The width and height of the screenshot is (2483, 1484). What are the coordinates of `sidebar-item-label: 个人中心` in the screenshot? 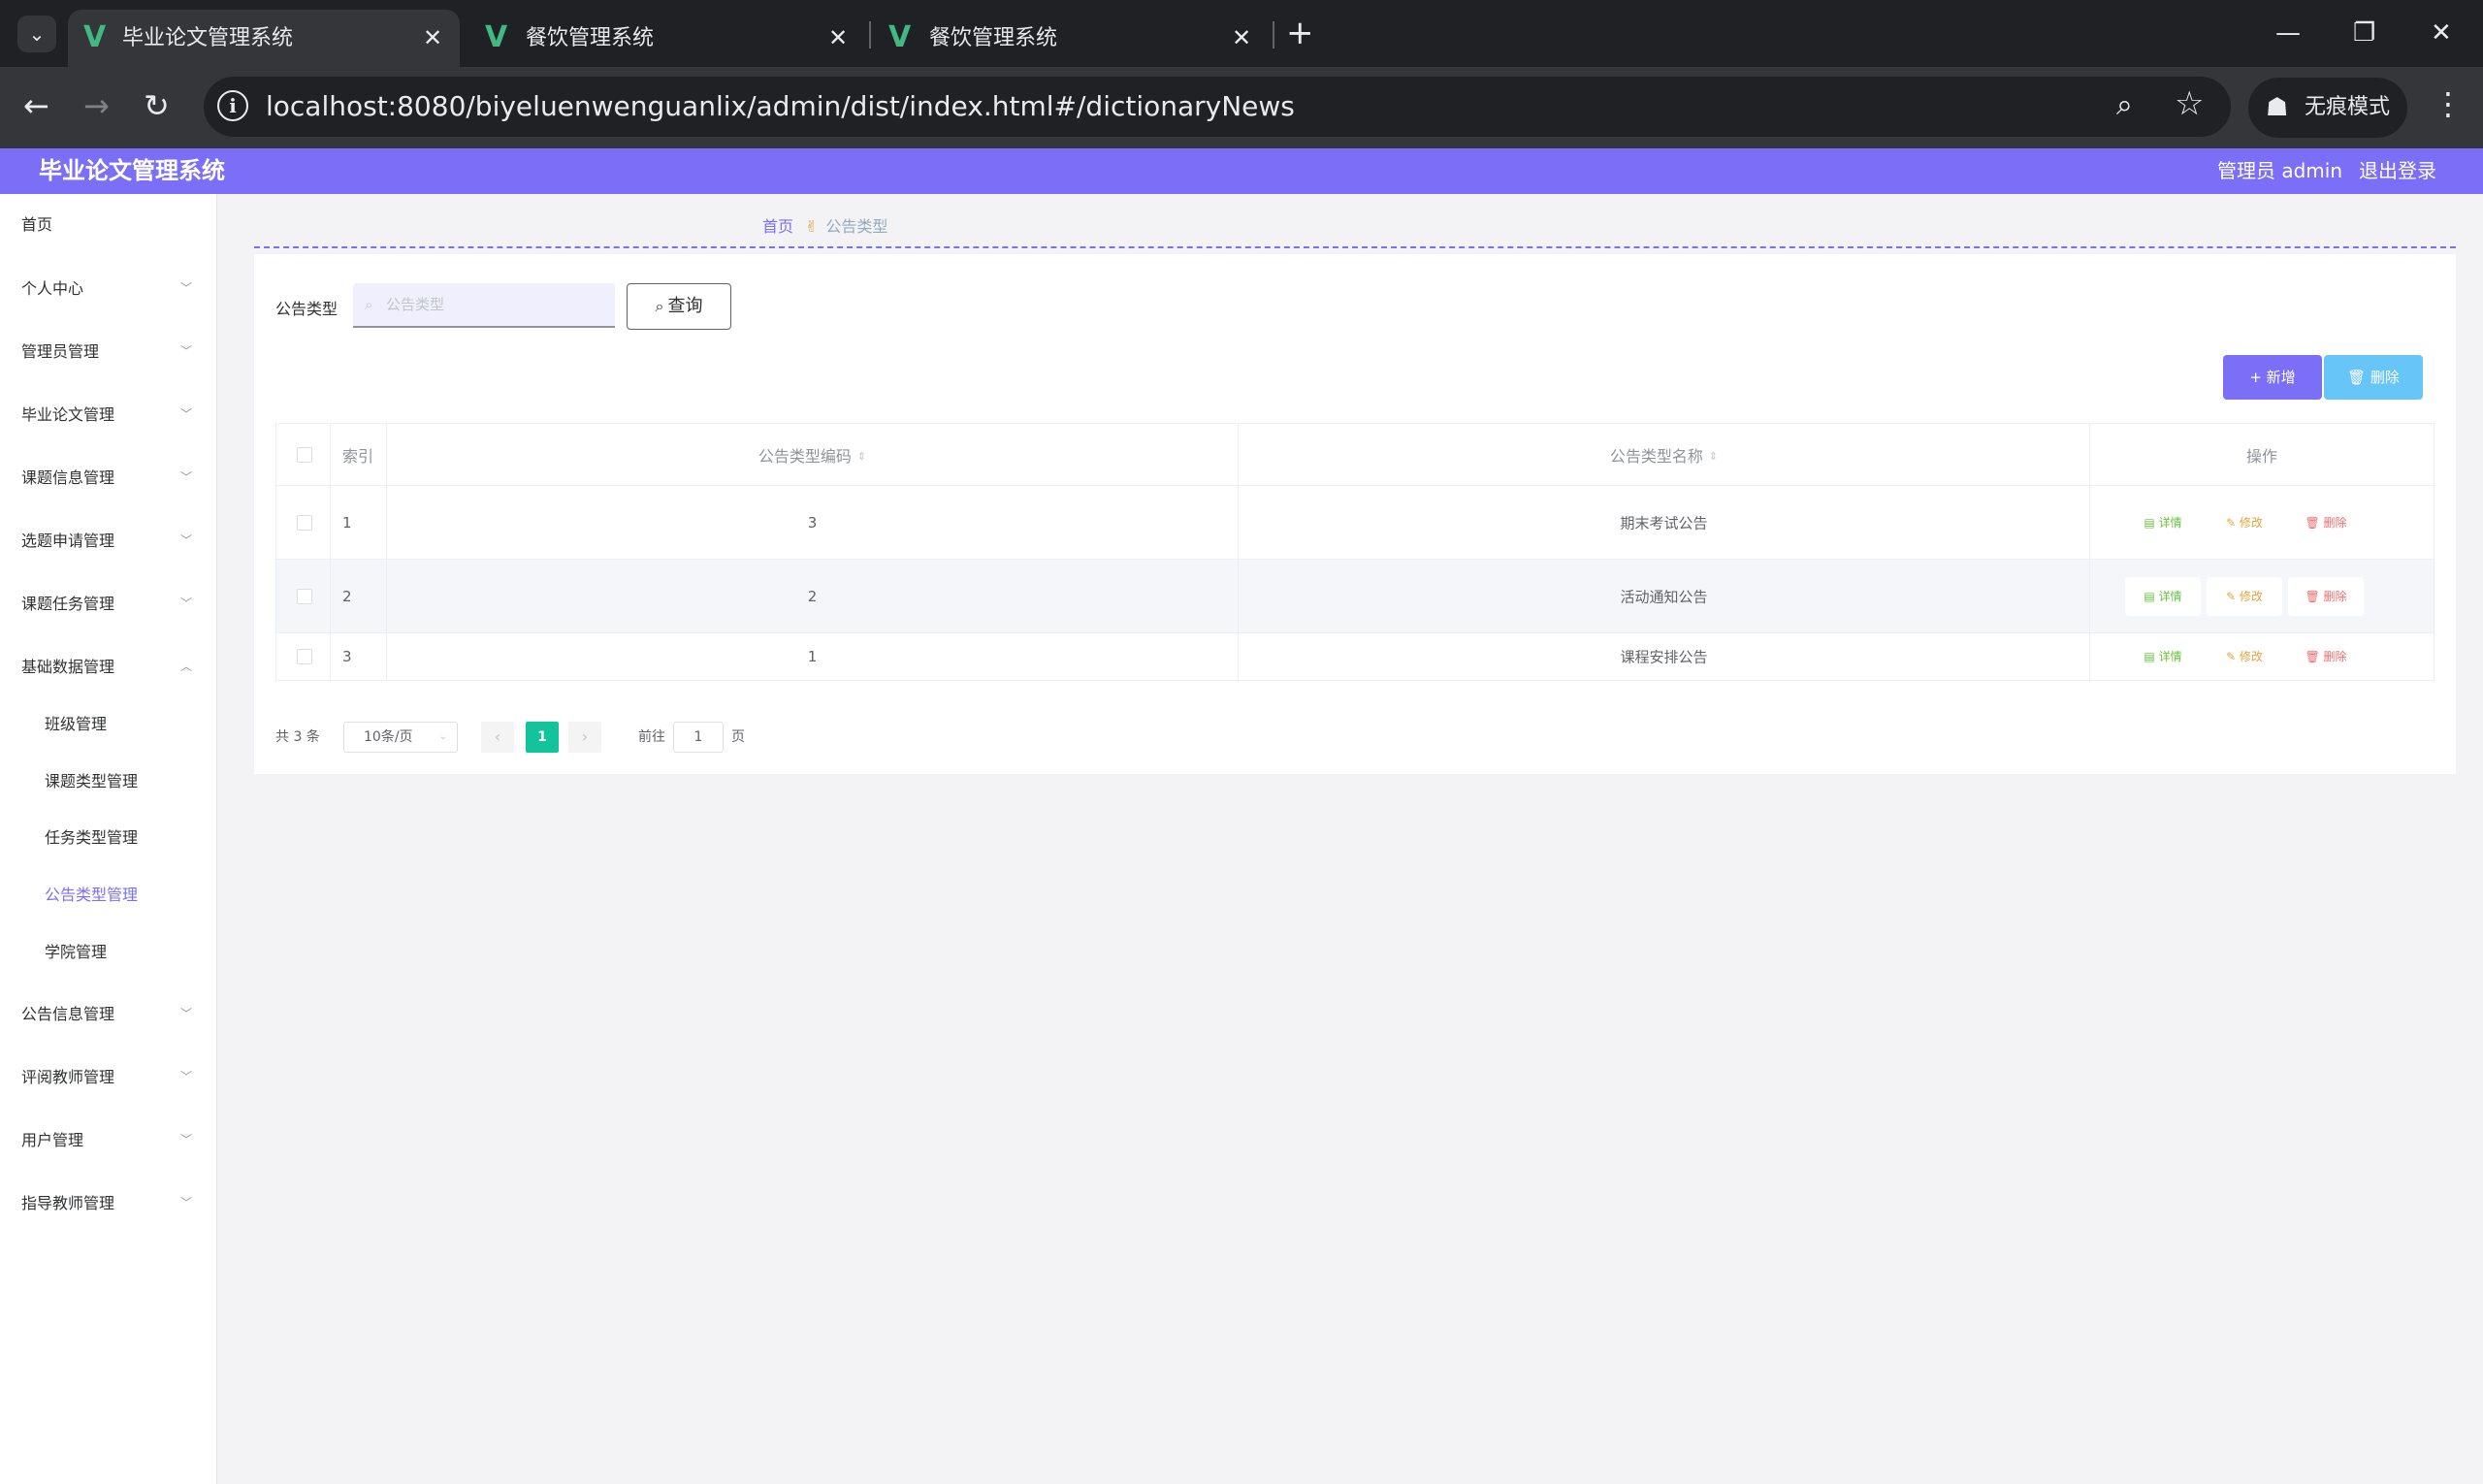 It's located at (53, 288).